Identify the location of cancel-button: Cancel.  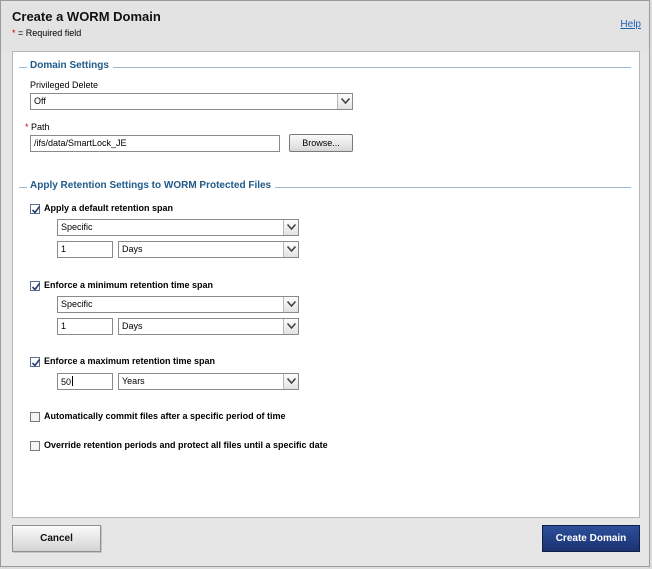
(56, 538).